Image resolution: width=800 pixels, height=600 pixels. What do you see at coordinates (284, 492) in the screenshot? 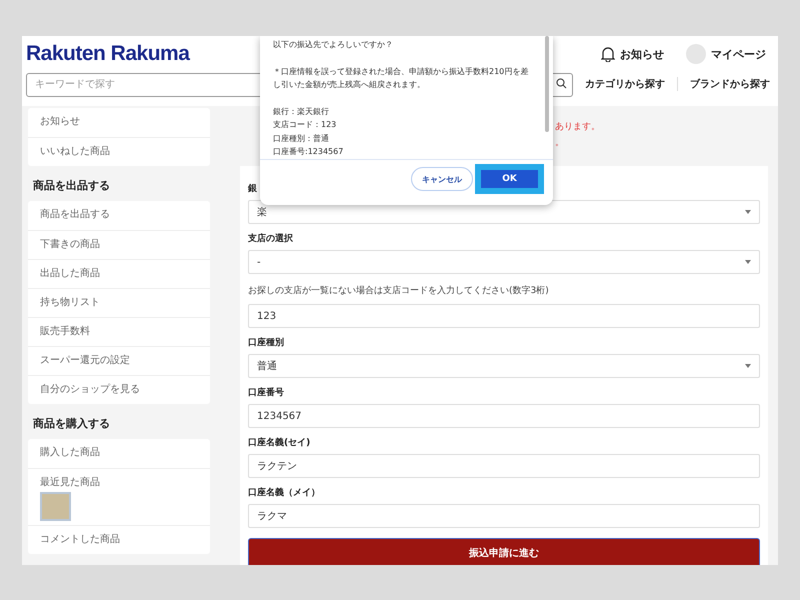
I see `field-label: 口座名義（メイ）` at bounding box center [284, 492].